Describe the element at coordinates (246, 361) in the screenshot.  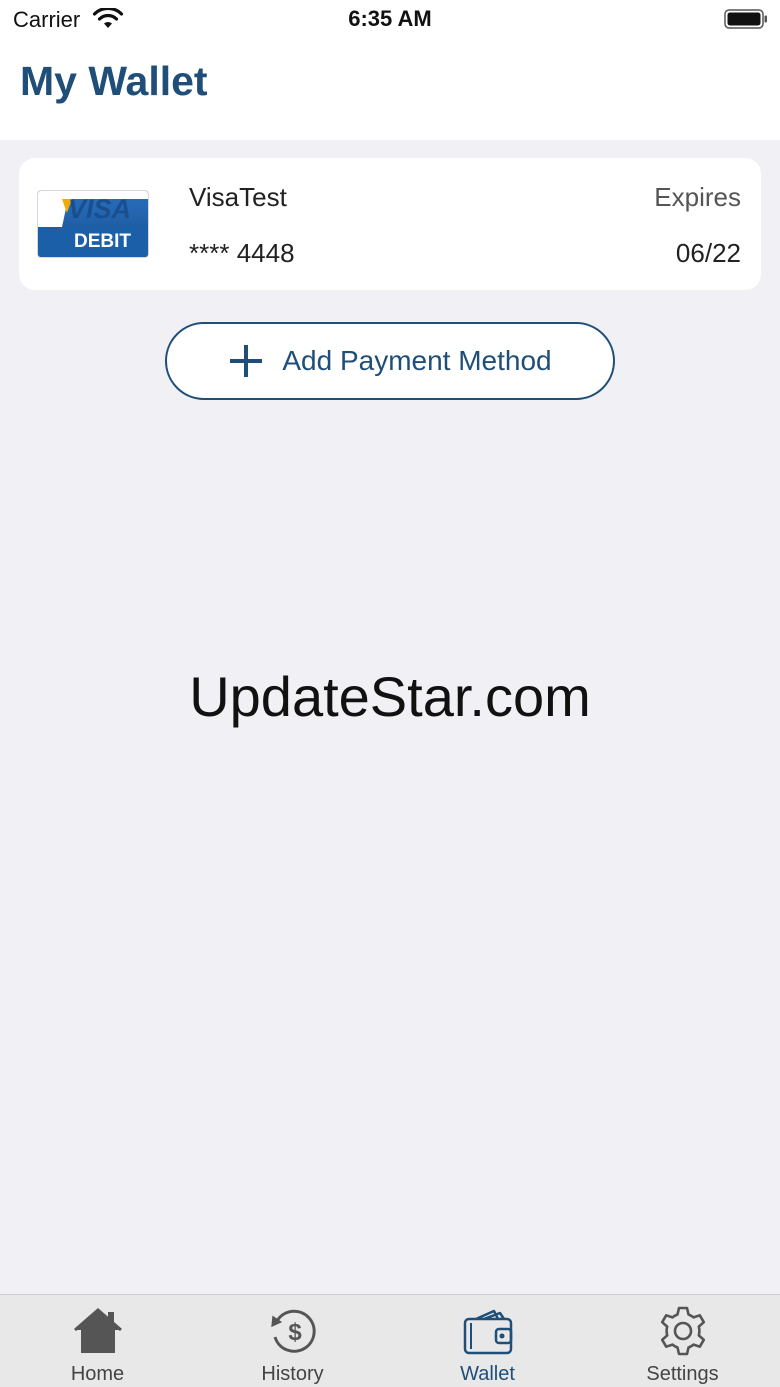
I see `plus-icon` at that location.